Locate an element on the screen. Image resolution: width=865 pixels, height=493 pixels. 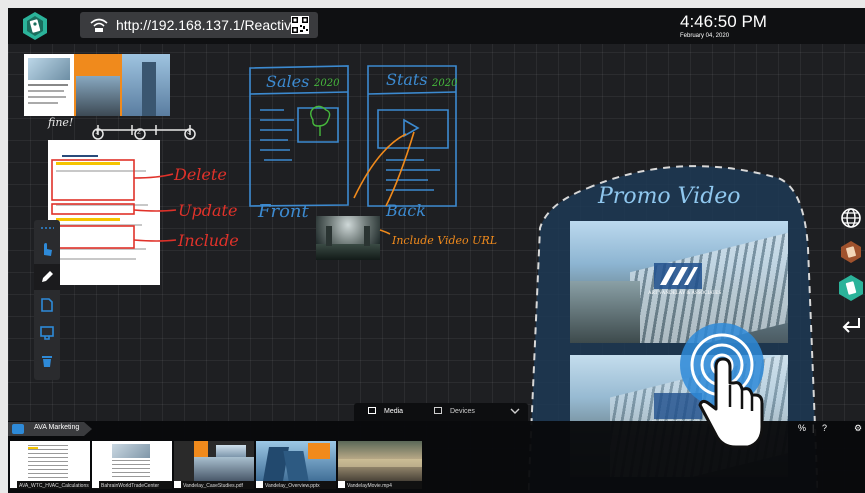
annotation-stats-year: 2020 is located at coordinates (445, 83).